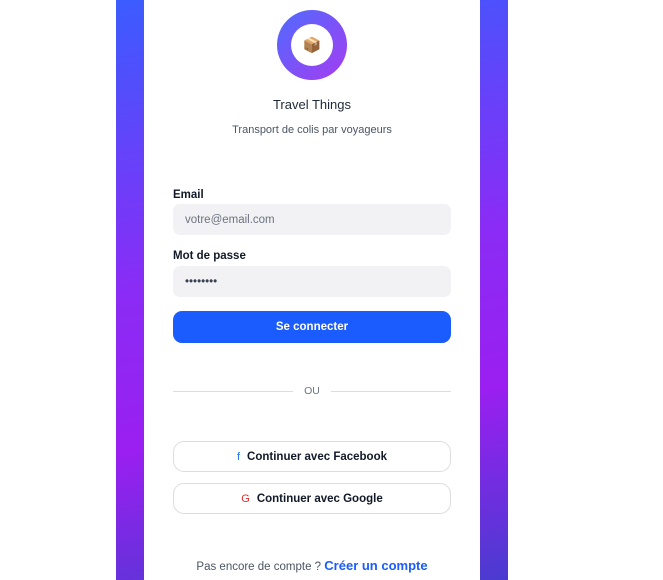 The height and width of the screenshot is (580, 663). What do you see at coordinates (238, 456) in the screenshot?
I see `facebook-icon: f` at bounding box center [238, 456].